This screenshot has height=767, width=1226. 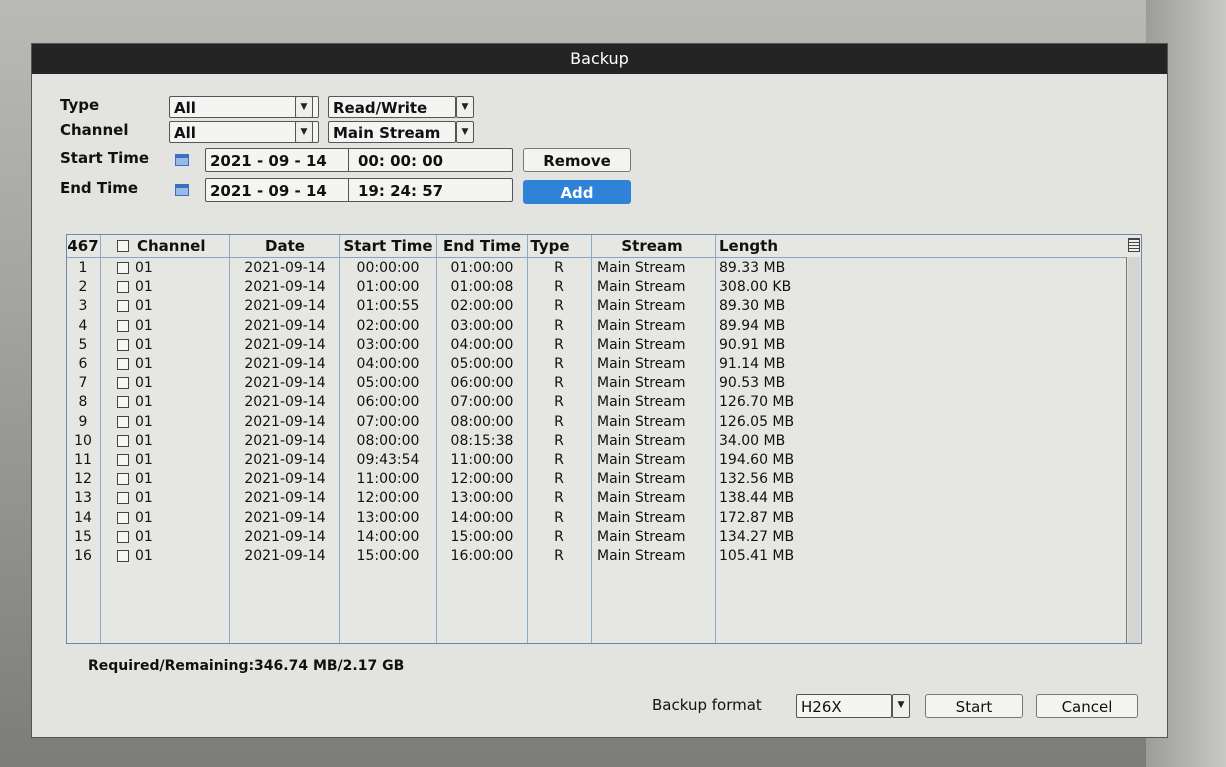 I want to click on cell-len: 89.30 MB, so click(x=752, y=306).